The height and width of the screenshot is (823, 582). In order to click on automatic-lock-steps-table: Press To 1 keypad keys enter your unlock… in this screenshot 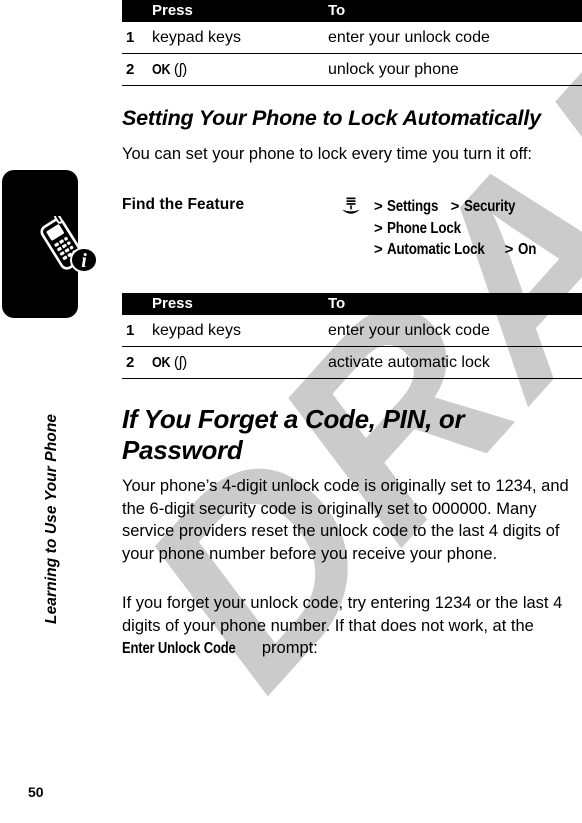, I will do `click(352, 336)`.